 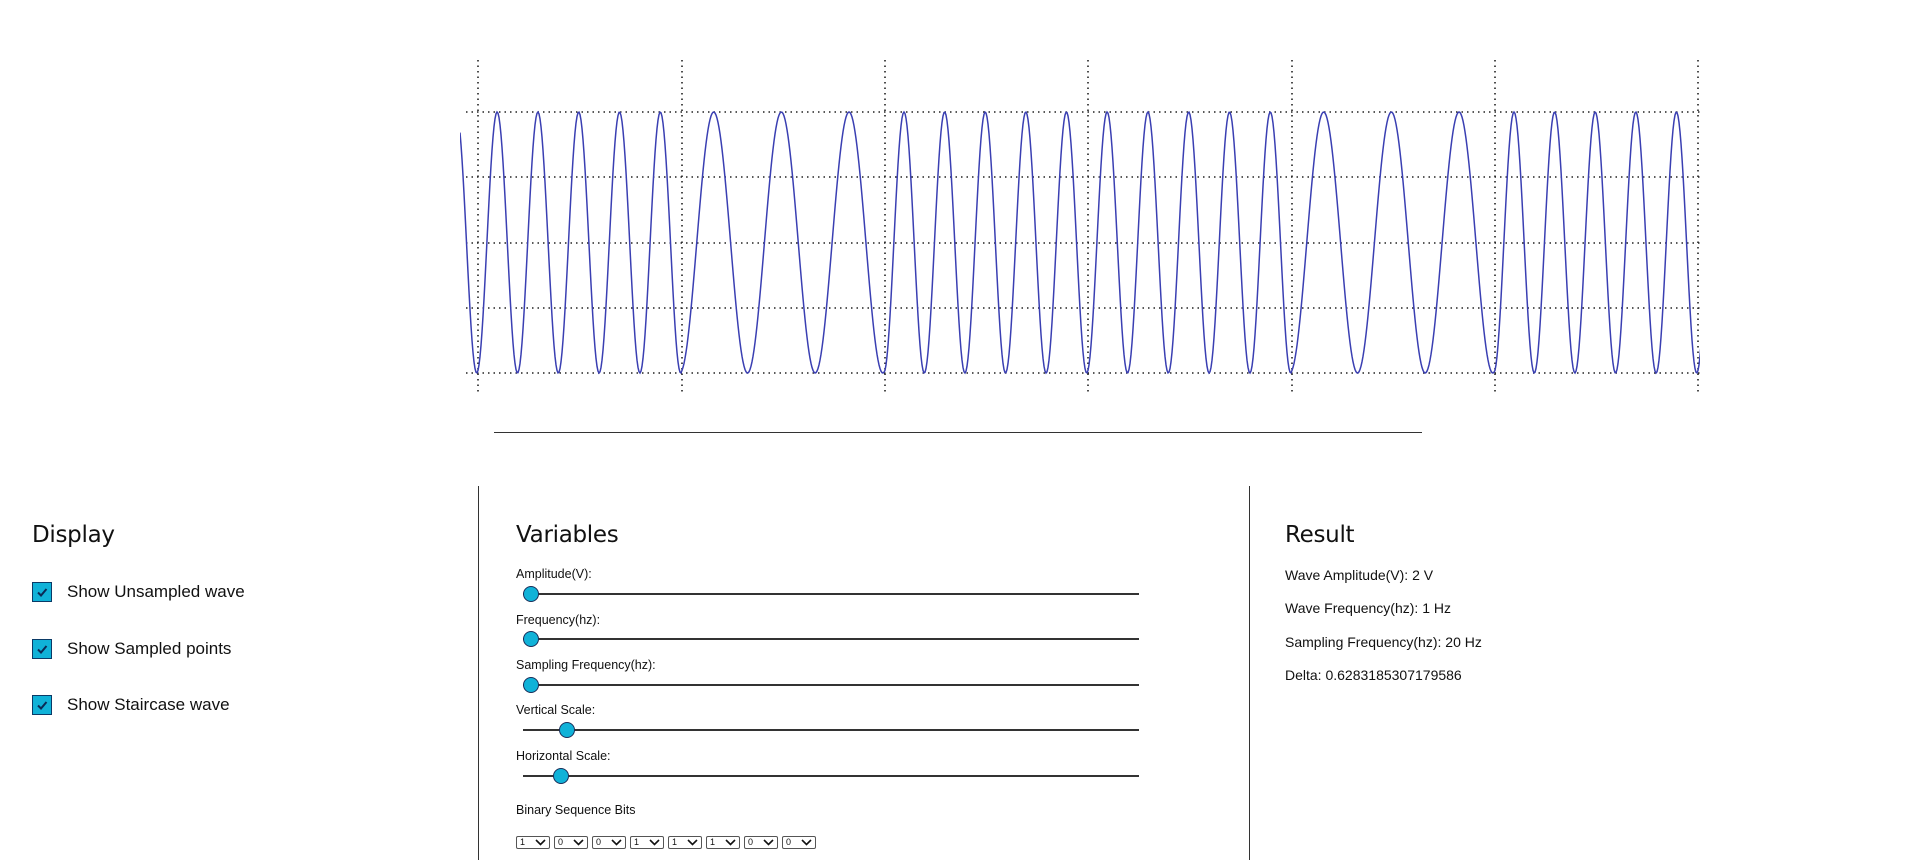 What do you see at coordinates (533, 842) in the screenshot?
I see `bit-select-1: 1` at bounding box center [533, 842].